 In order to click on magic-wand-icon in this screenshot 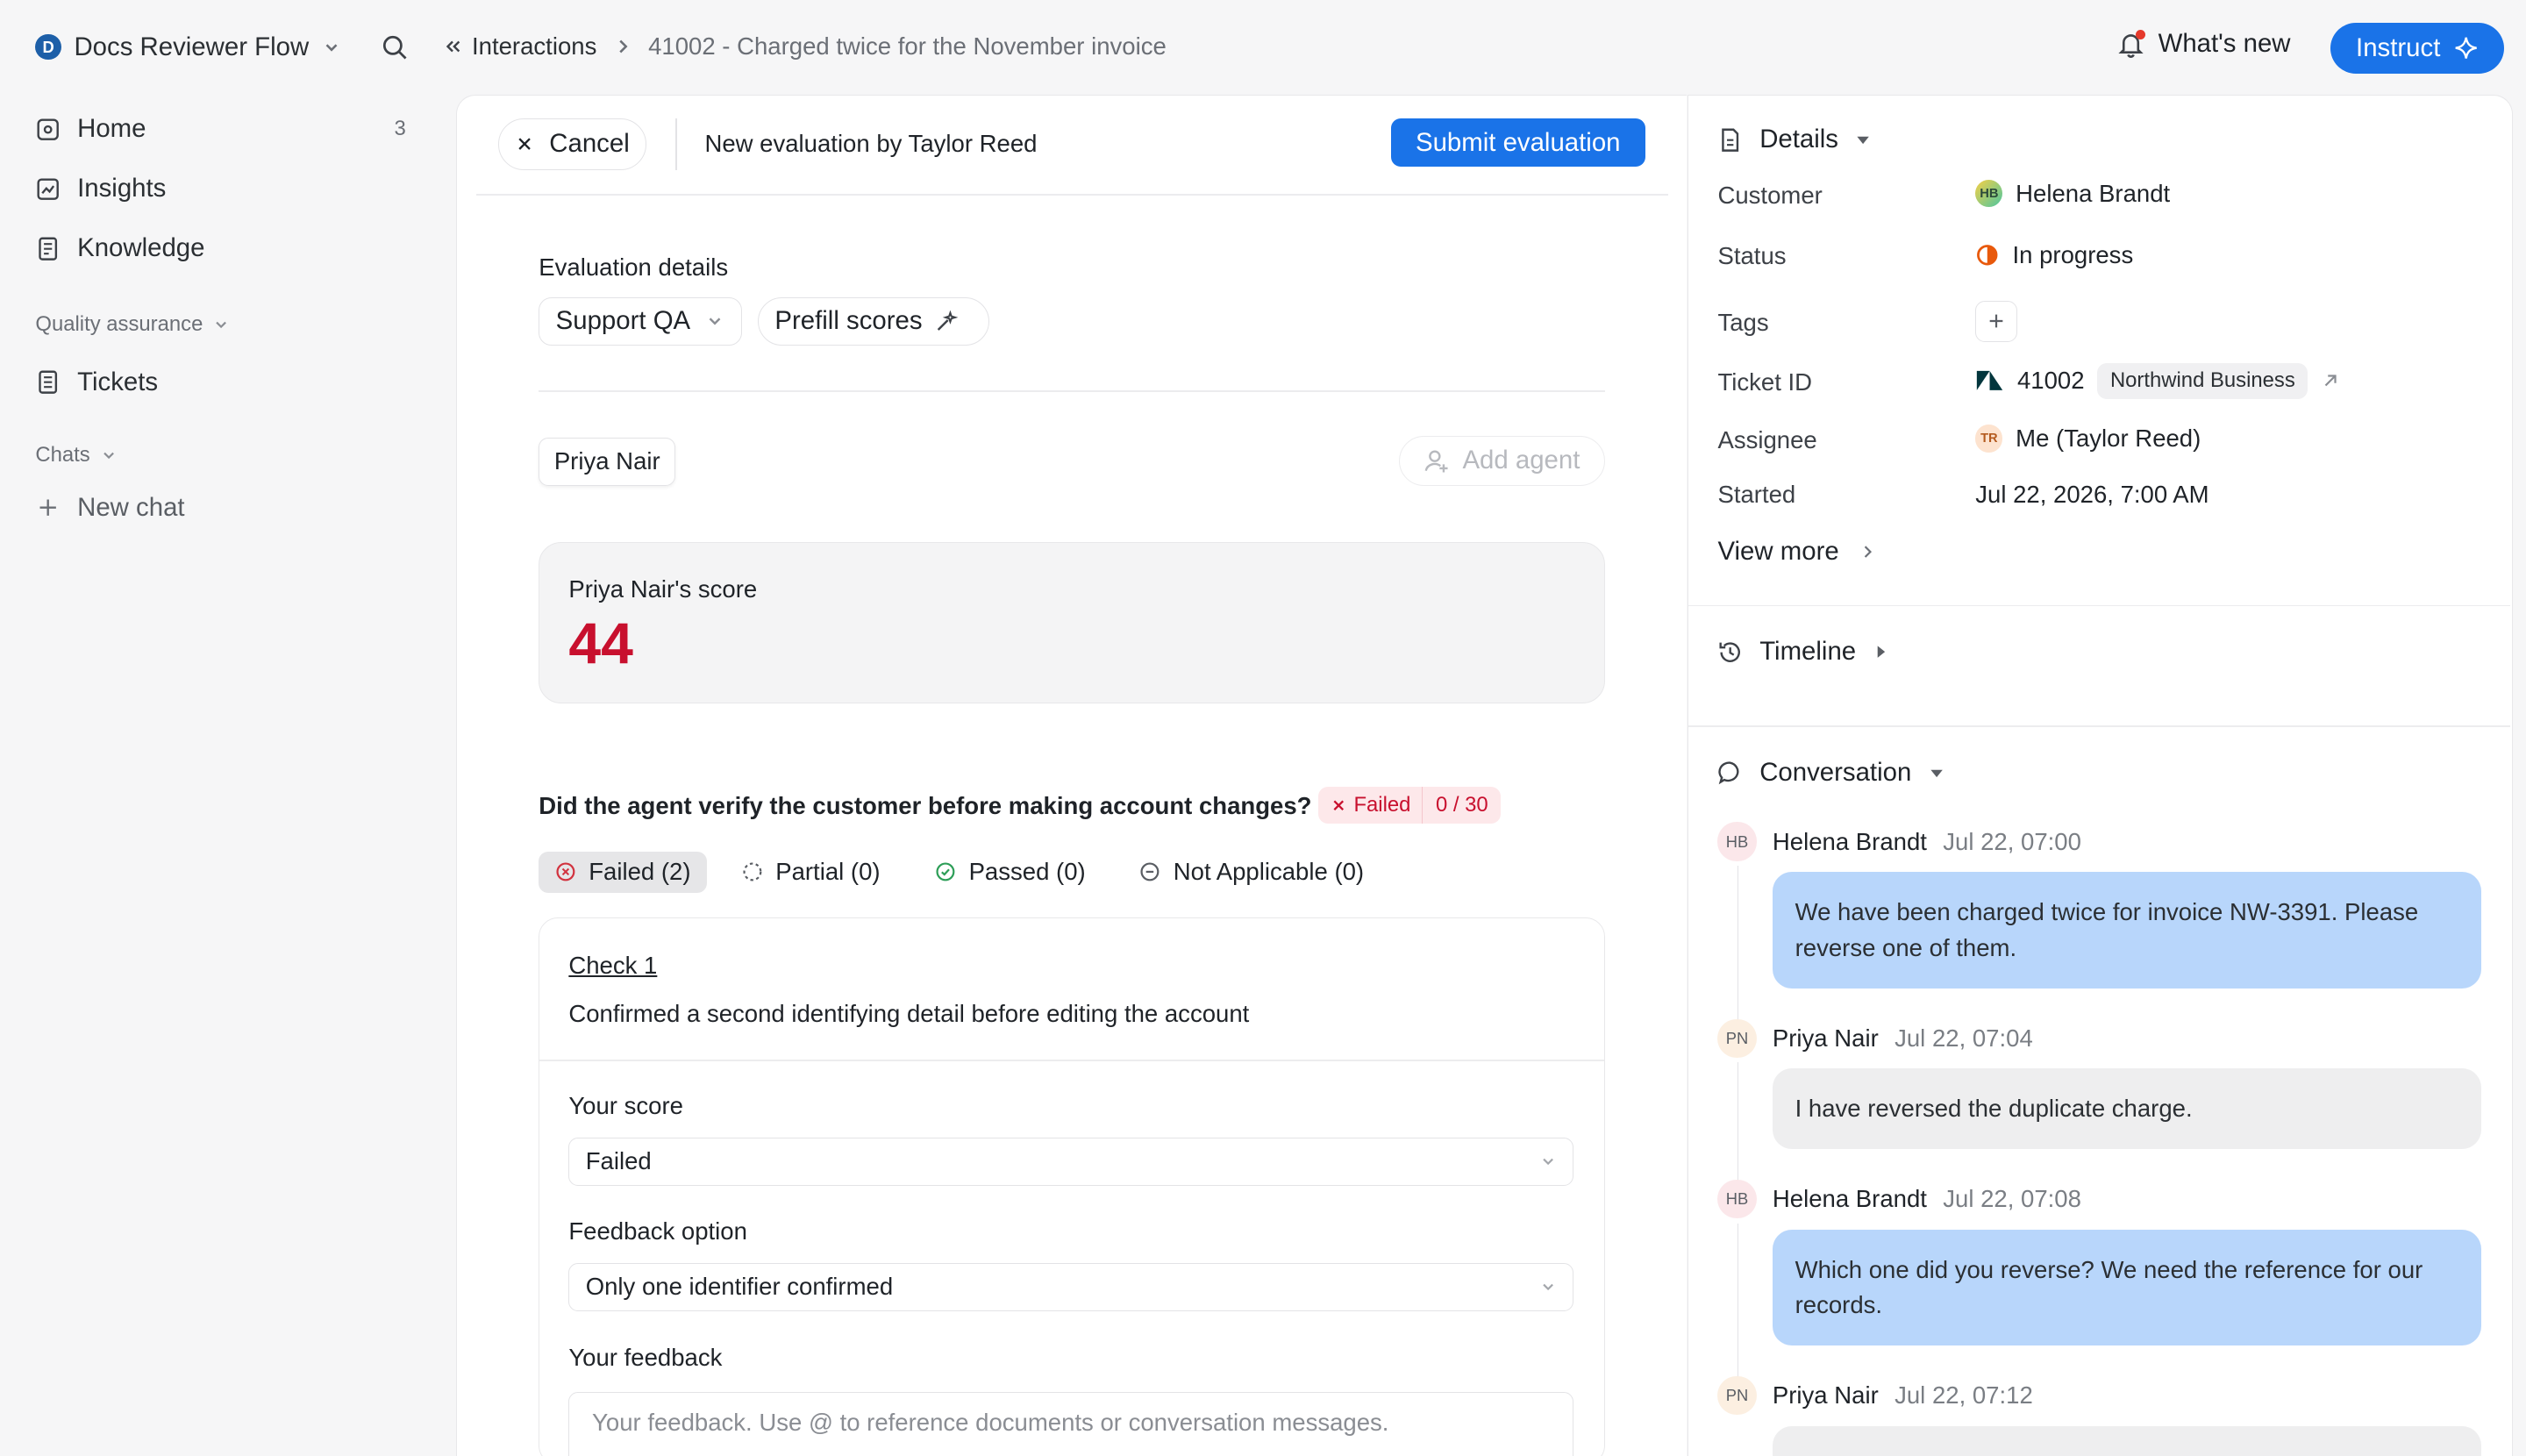, I will do `click(946, 321)`.